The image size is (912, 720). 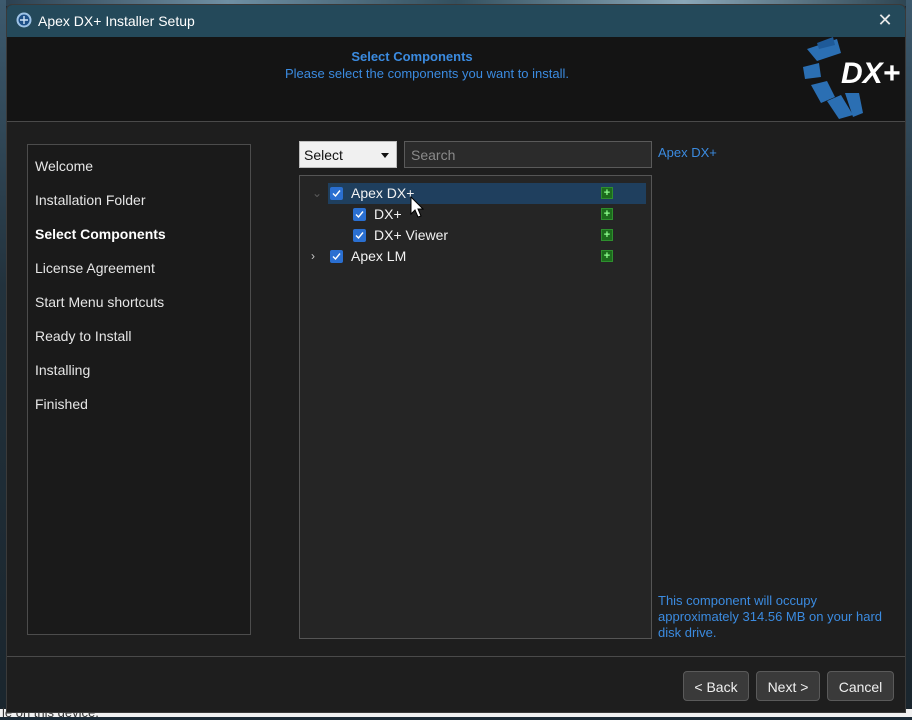 What do you see at coordinates (63, 370) in the screenshot?
I see `step-installing: Installing` at bounding box center [63, 370].